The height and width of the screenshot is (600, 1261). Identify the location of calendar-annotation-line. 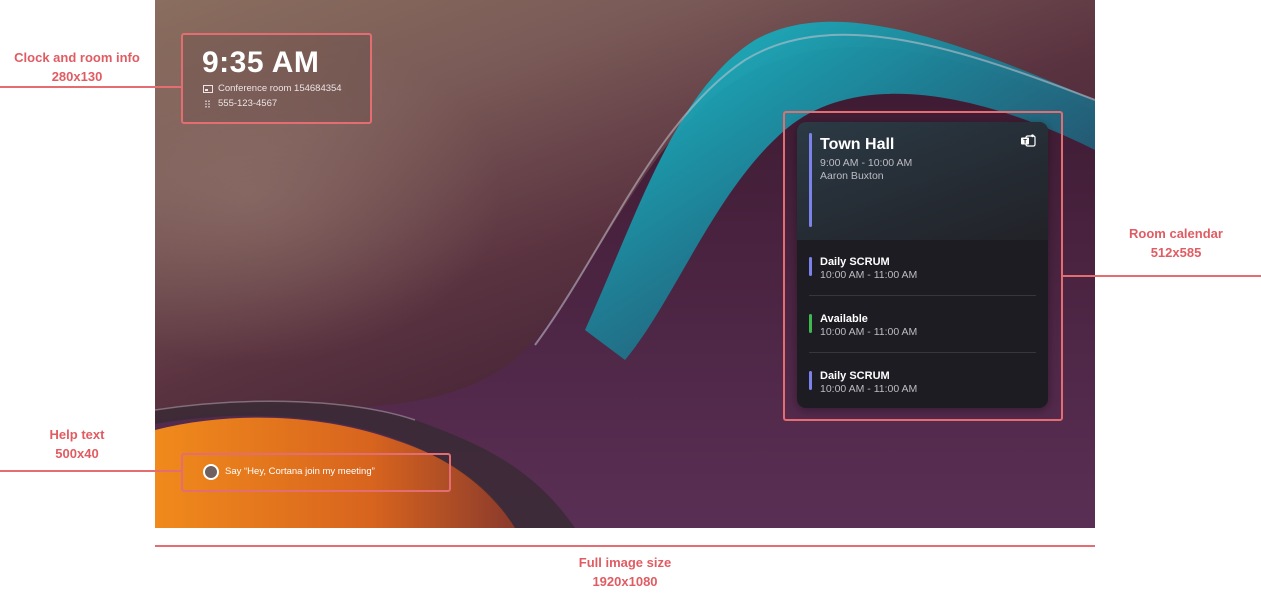
(1162, 276).